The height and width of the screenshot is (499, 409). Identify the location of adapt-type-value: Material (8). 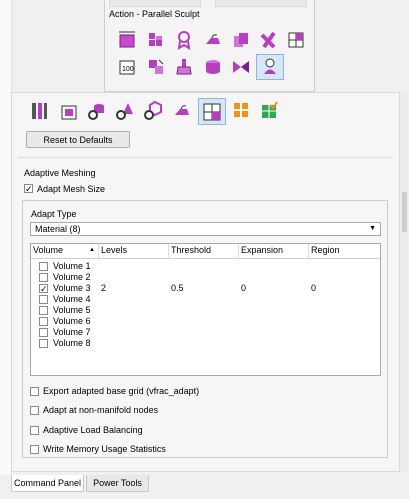
(58, 229).